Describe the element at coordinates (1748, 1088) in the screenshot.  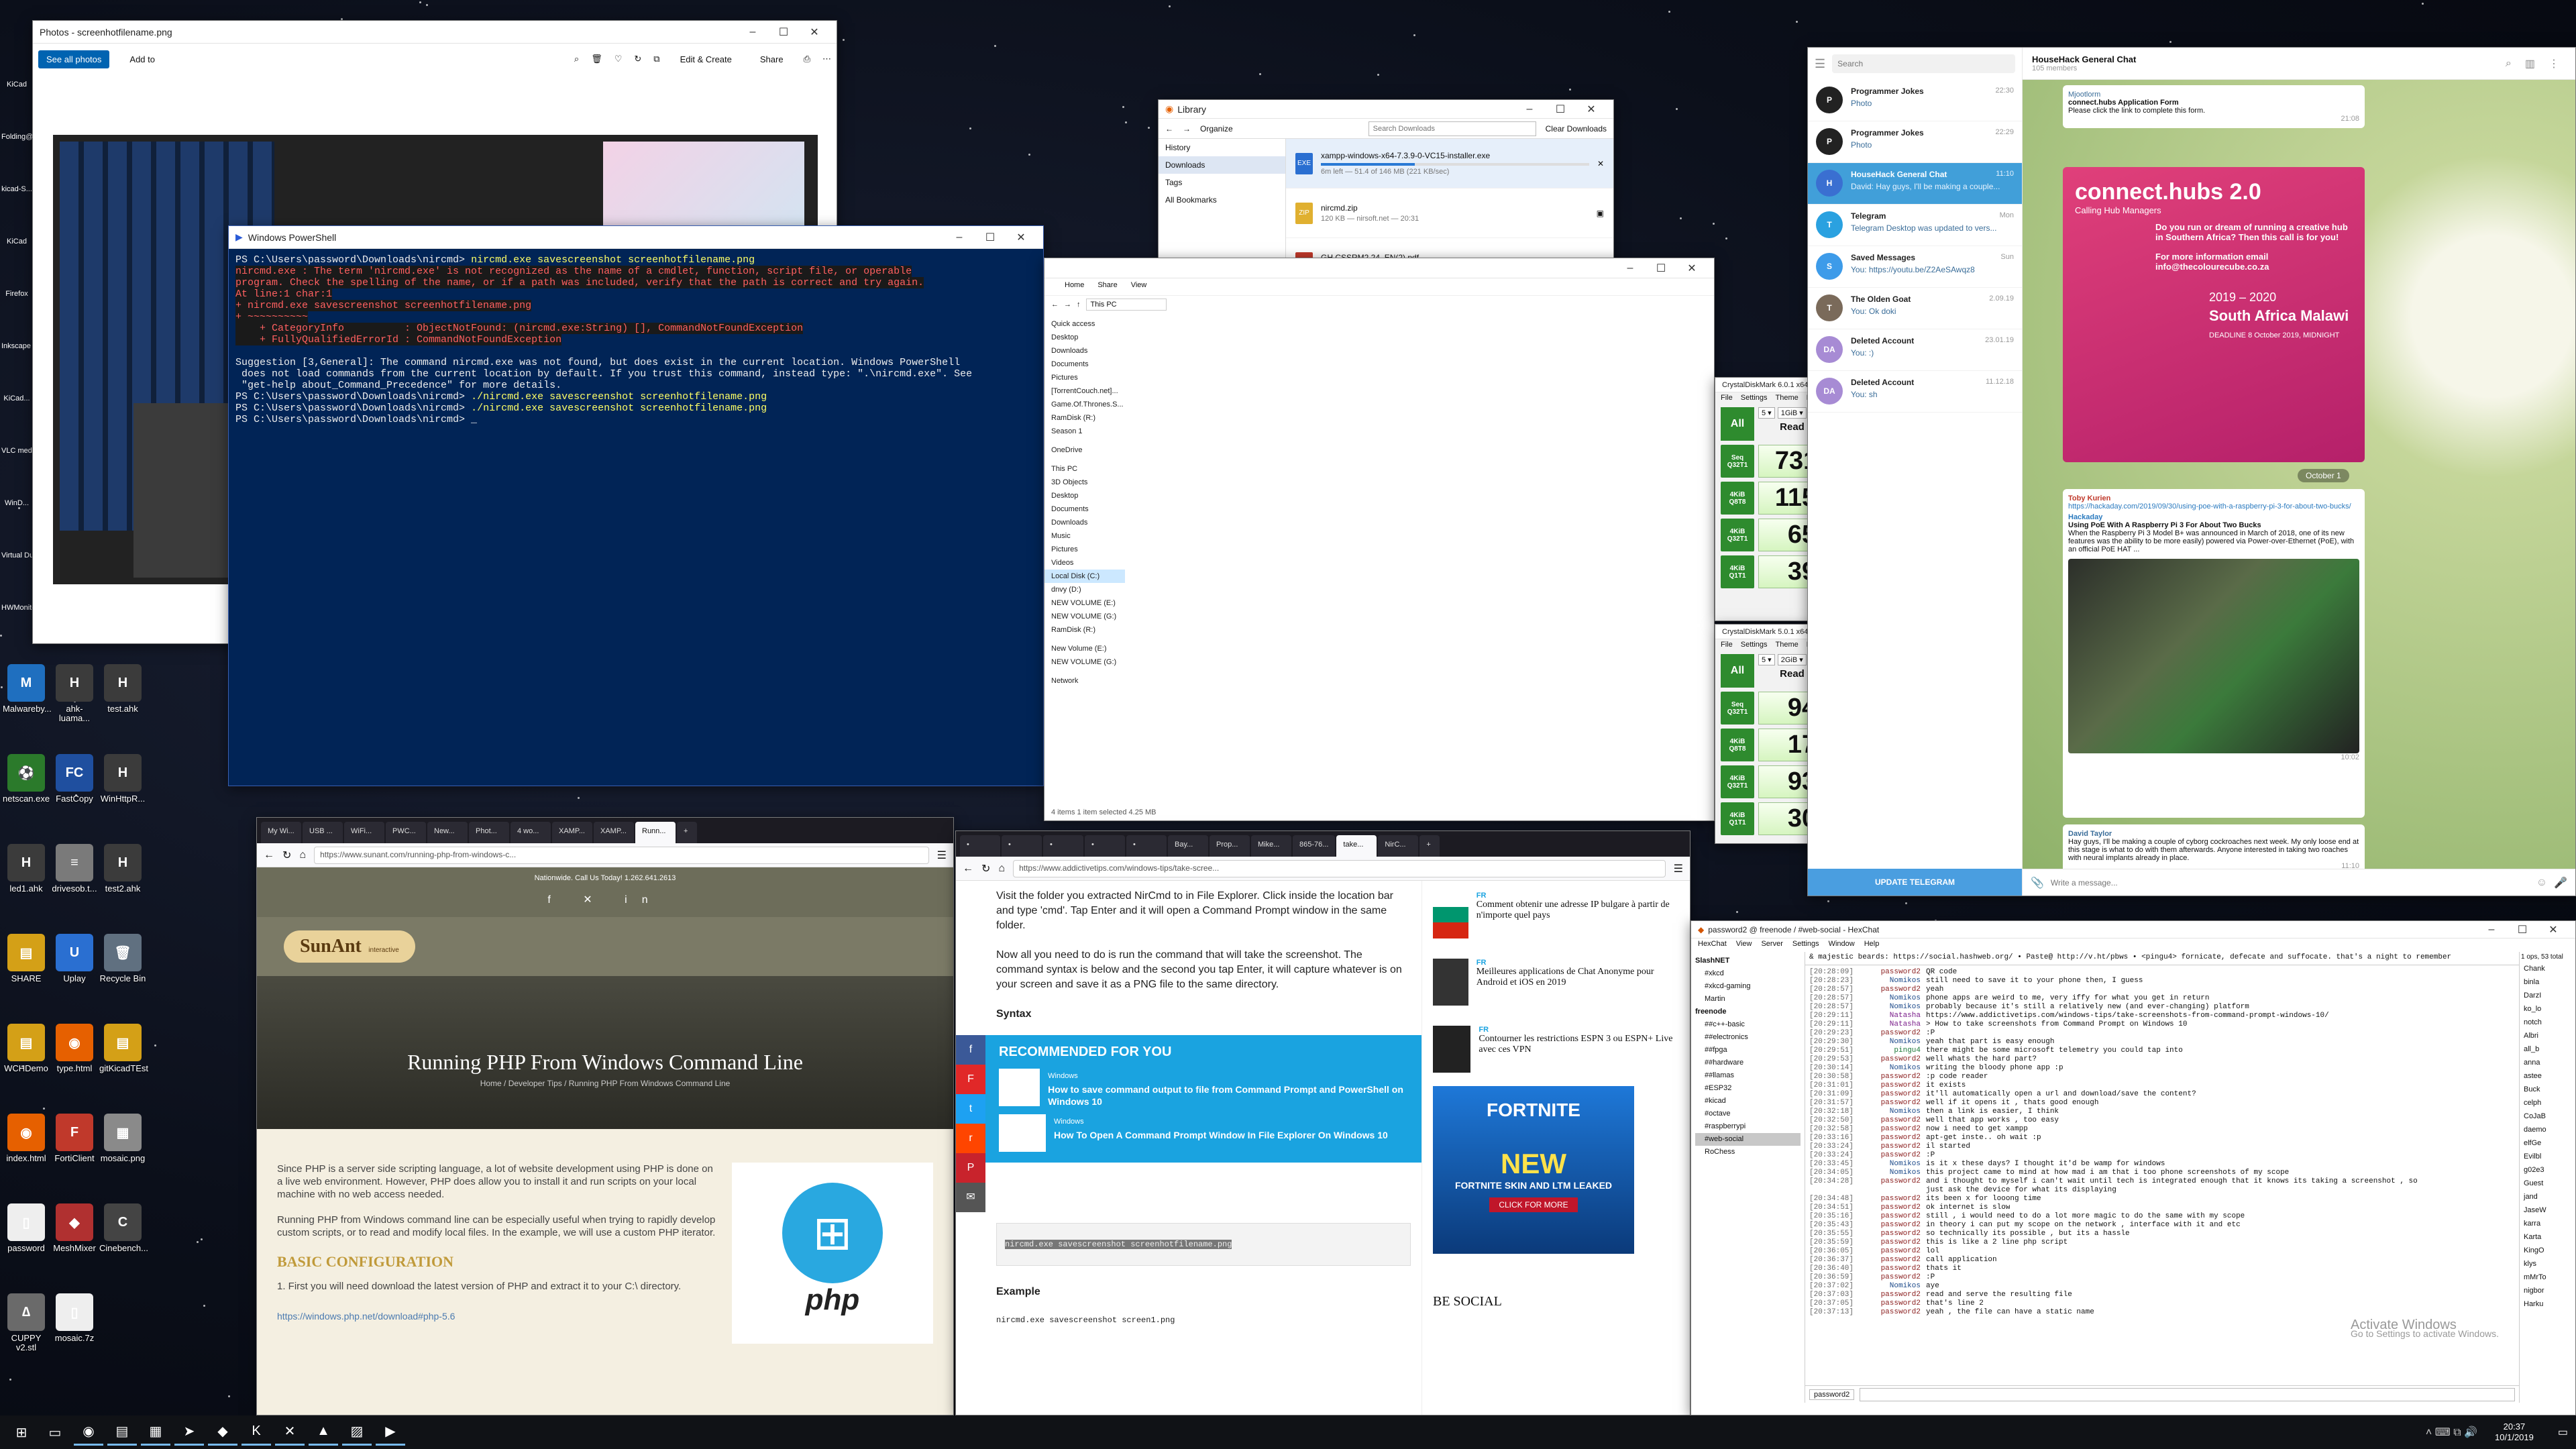
I see `channel-item: #ESP32` at that location.